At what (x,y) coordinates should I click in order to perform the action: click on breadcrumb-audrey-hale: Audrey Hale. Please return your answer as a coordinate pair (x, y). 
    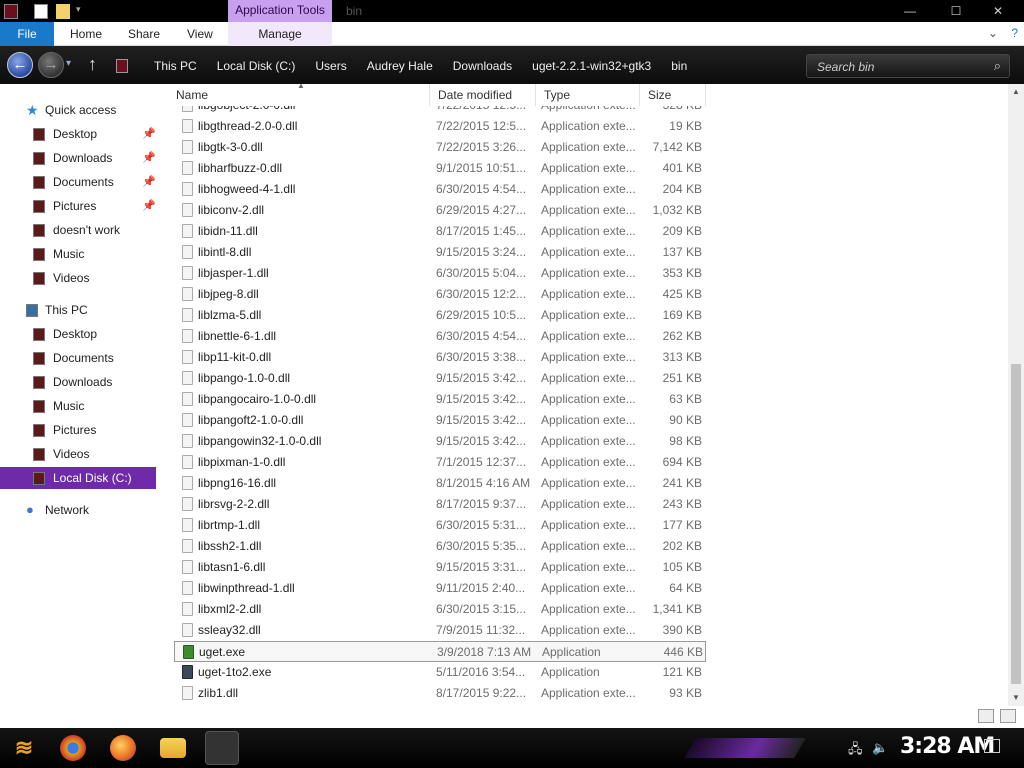
    Looking at the image, I should click on (400, 66).